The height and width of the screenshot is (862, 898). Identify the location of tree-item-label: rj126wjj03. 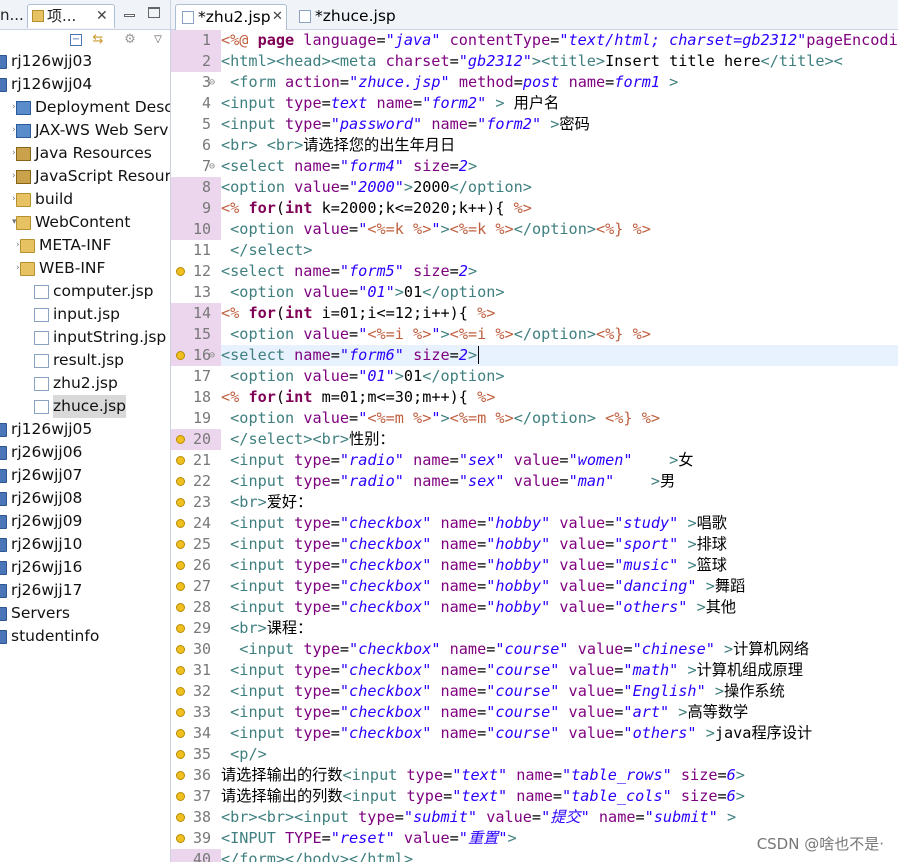
(52, 61).